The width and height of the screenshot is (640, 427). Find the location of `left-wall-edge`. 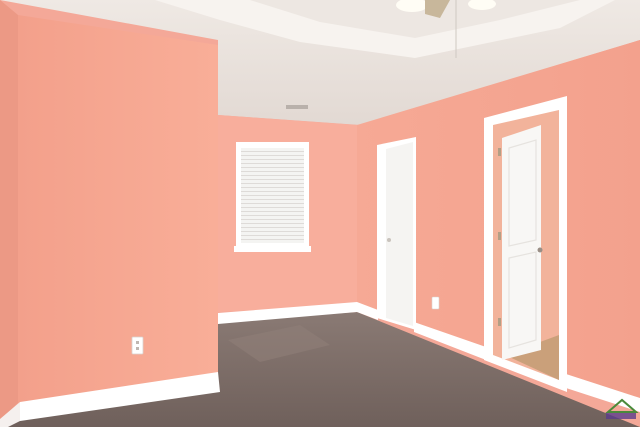

left-wall-edge is located at coordinates (9, 210).